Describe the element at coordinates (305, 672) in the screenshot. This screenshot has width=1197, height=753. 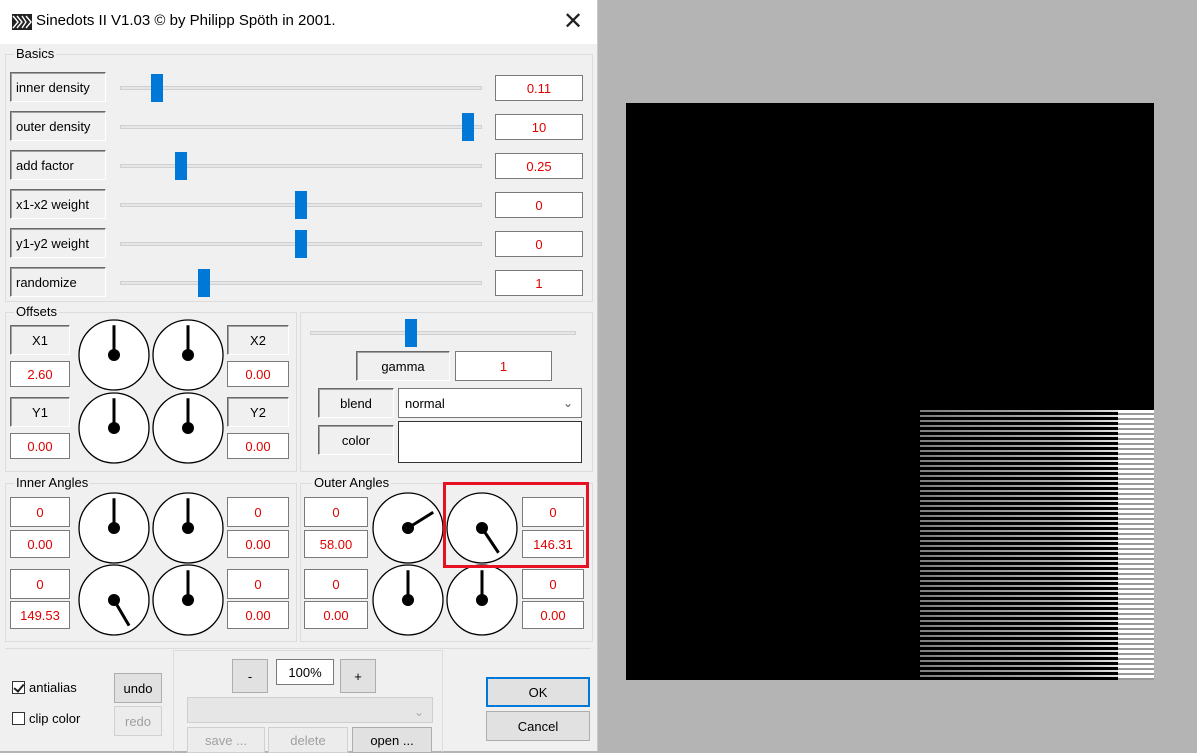
I see `zoom-value: 100%` at that location.